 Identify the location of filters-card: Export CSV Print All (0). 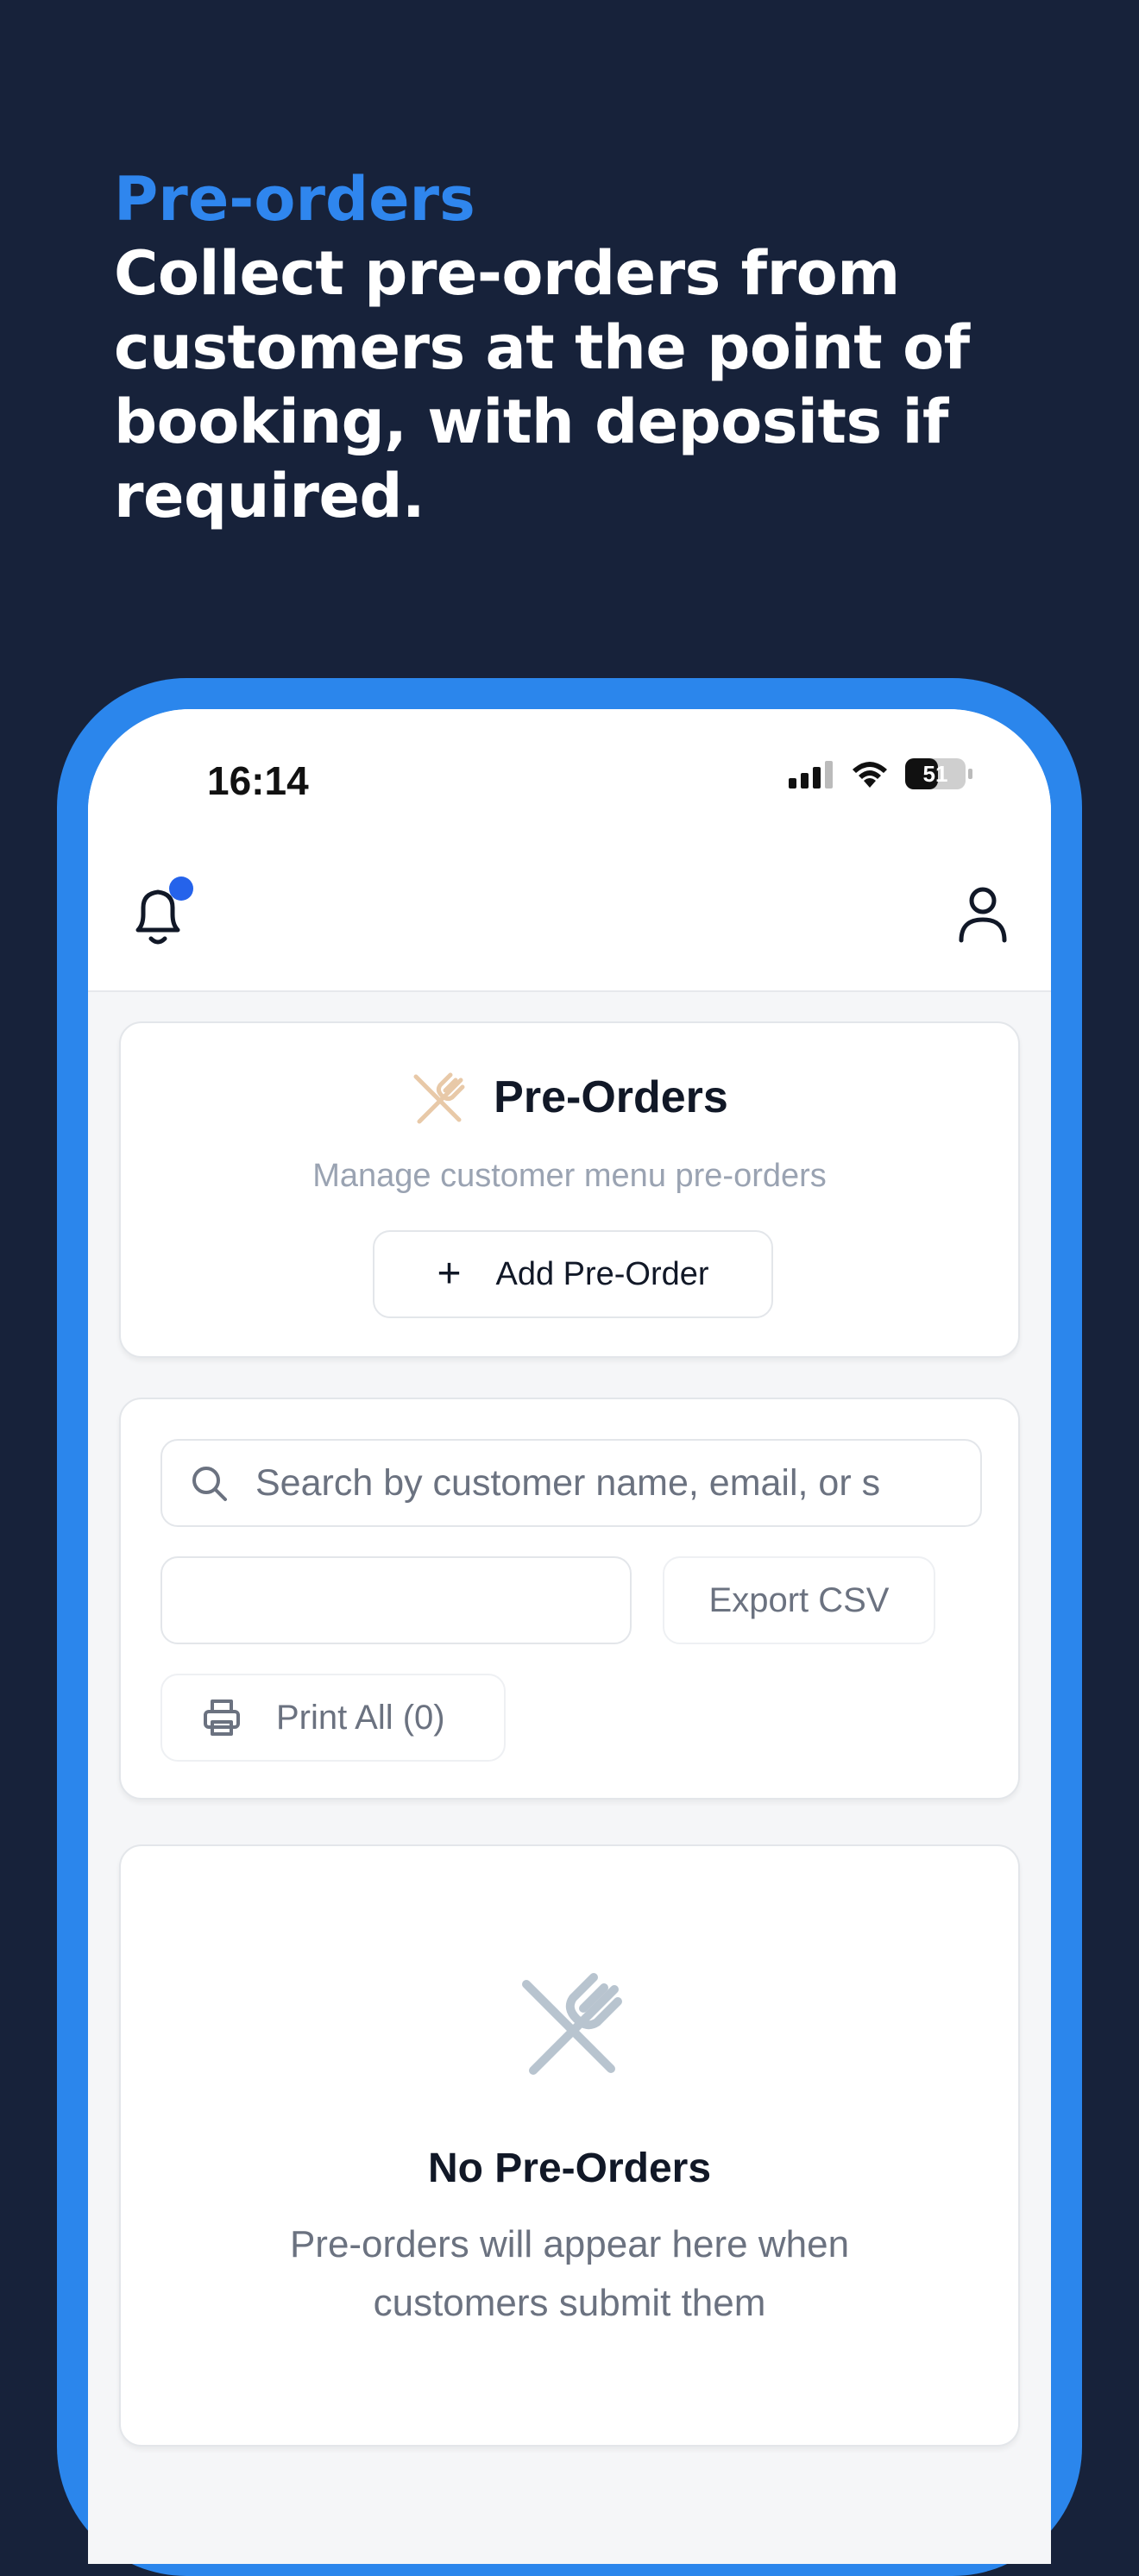
(569, 1599).